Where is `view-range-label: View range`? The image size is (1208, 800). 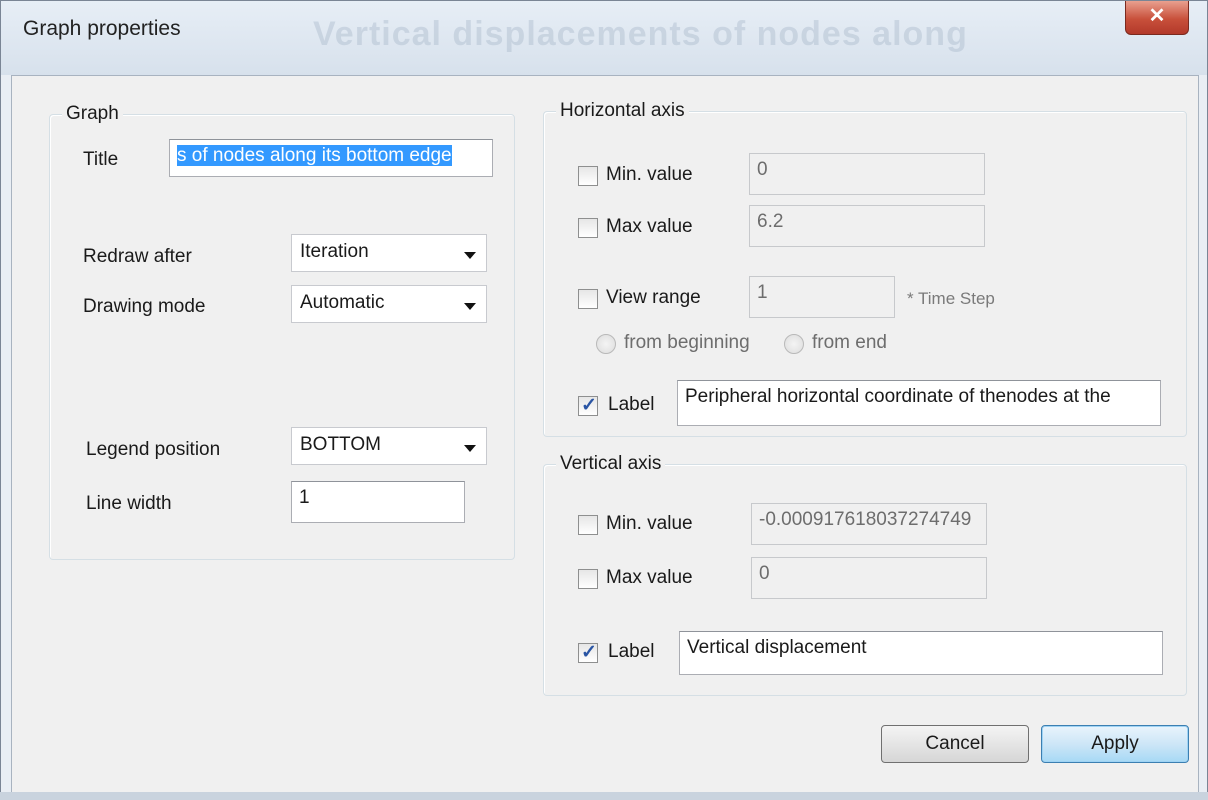
view-range-label: View range is located at coordinates (653, 297).